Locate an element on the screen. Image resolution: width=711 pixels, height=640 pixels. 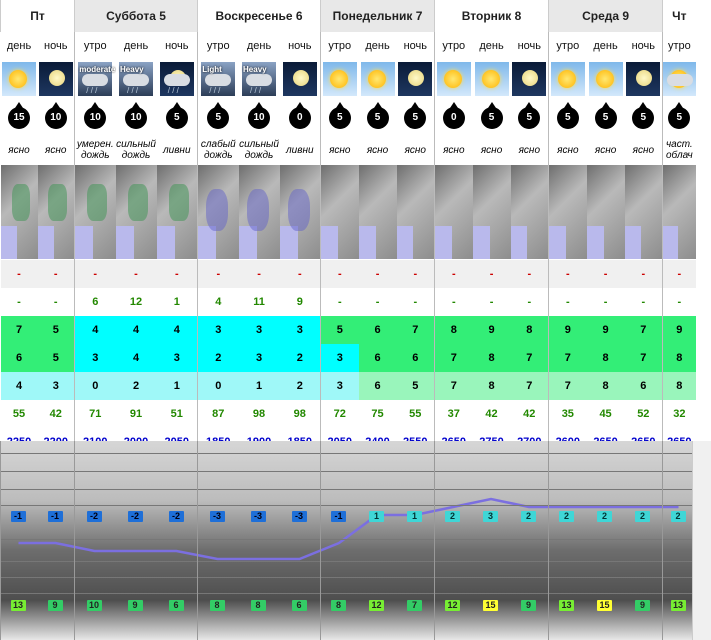
wind-cell: 0 is located at coordinates (453, 117).